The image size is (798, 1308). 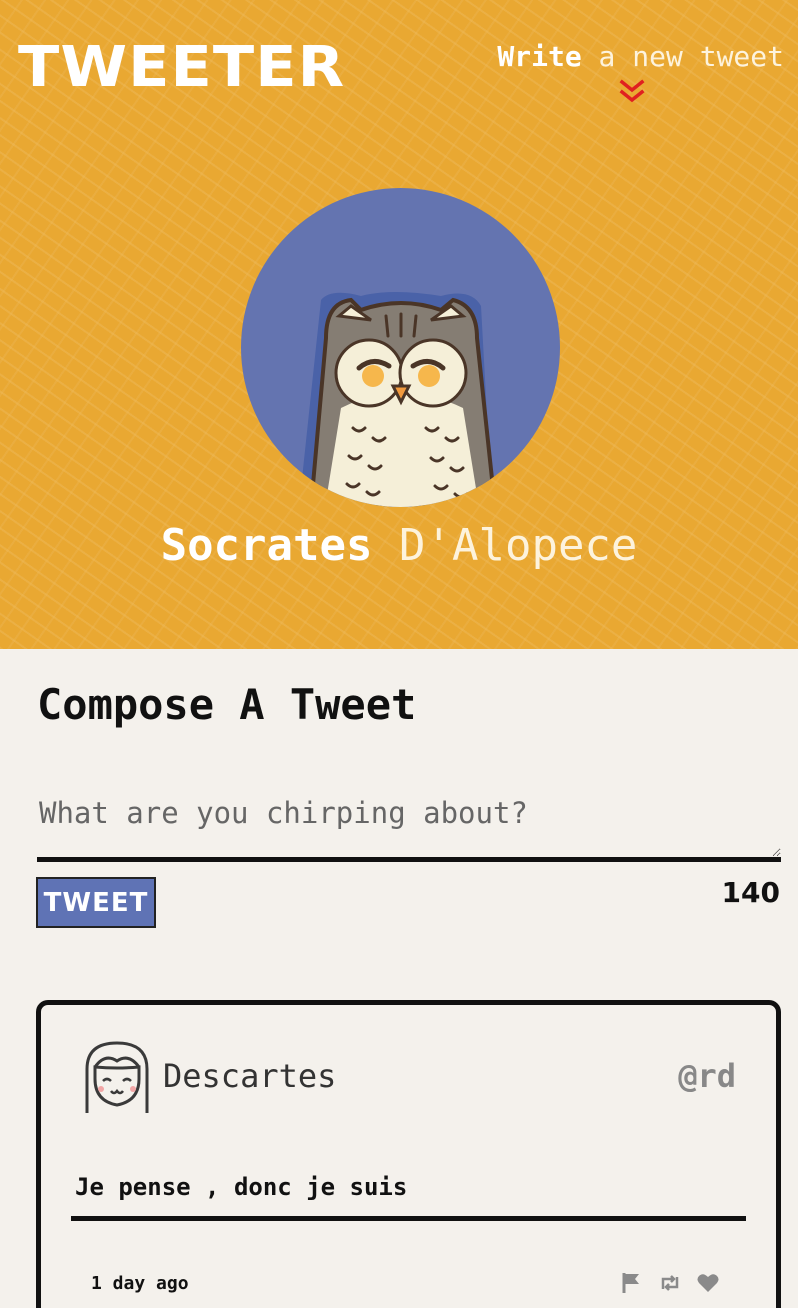 What do you see at coordinates (632, 92) in the screenshot?
I see `double-chevron-down-icon` at bounding box center [632, 92].